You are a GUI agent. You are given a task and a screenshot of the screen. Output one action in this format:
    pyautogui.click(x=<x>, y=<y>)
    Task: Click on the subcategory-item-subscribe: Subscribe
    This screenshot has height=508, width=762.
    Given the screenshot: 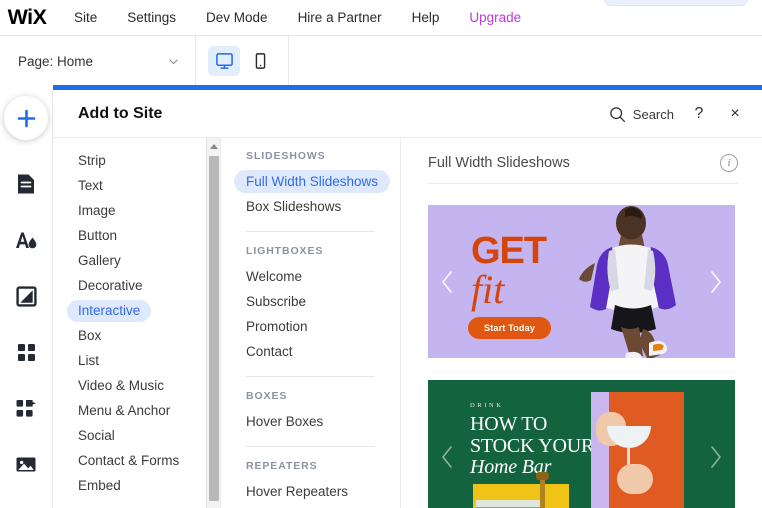 What is the action you would take?
    pyautogui.click(x=310, y=301)
    